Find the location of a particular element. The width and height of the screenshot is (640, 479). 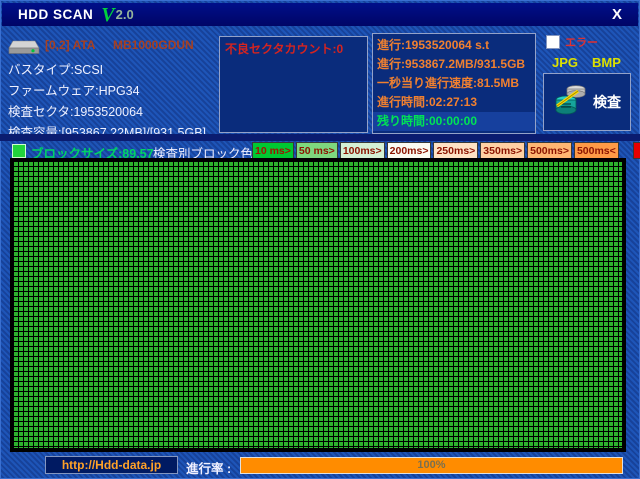

legend-chip: 350ms> is located at coordinates (503, 150).